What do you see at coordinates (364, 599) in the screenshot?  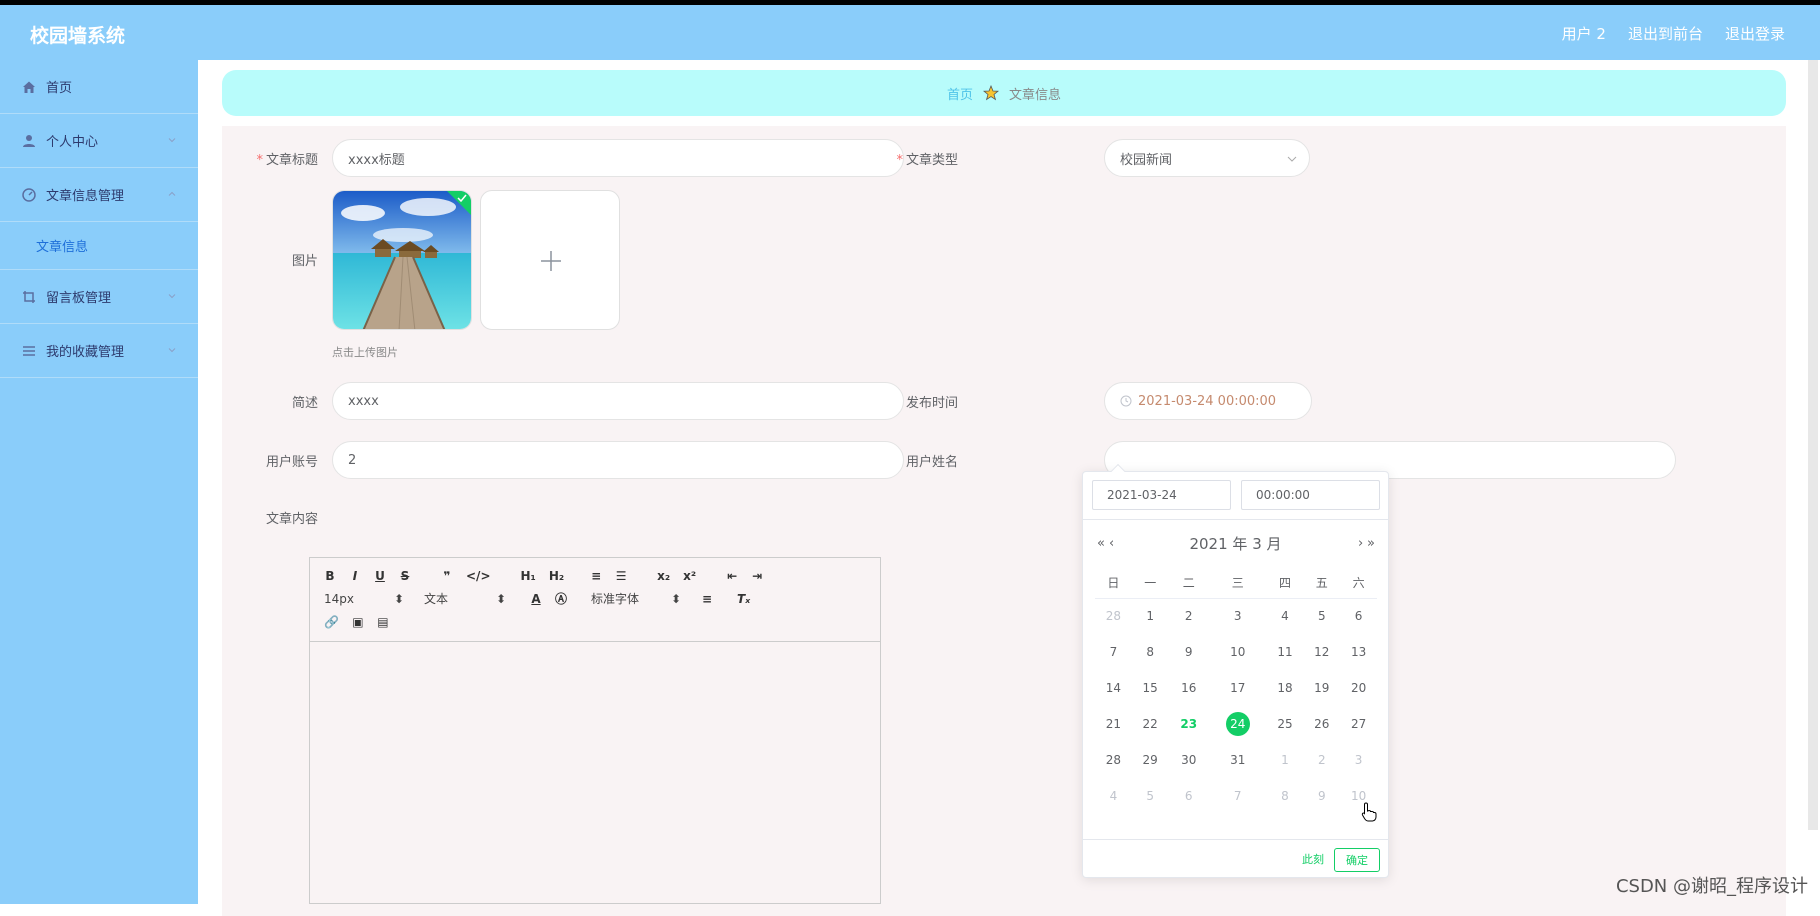 I see `font-size-select: 14px⬍` at bounding box center [364, 599].